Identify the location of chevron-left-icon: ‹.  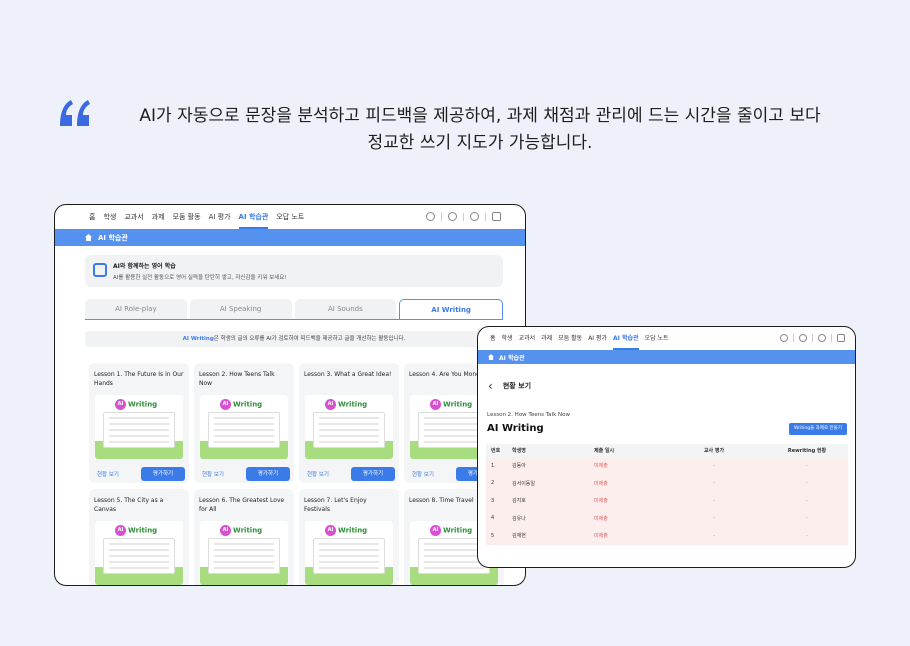
(490, 386).